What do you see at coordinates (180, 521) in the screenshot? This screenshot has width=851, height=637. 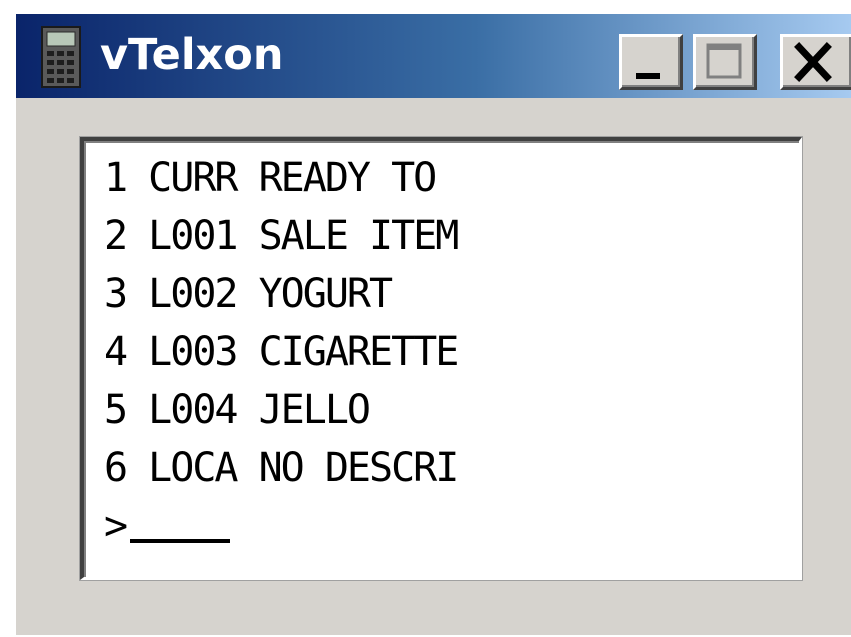 I see `command-input-field` at bounding box center [180, 521].